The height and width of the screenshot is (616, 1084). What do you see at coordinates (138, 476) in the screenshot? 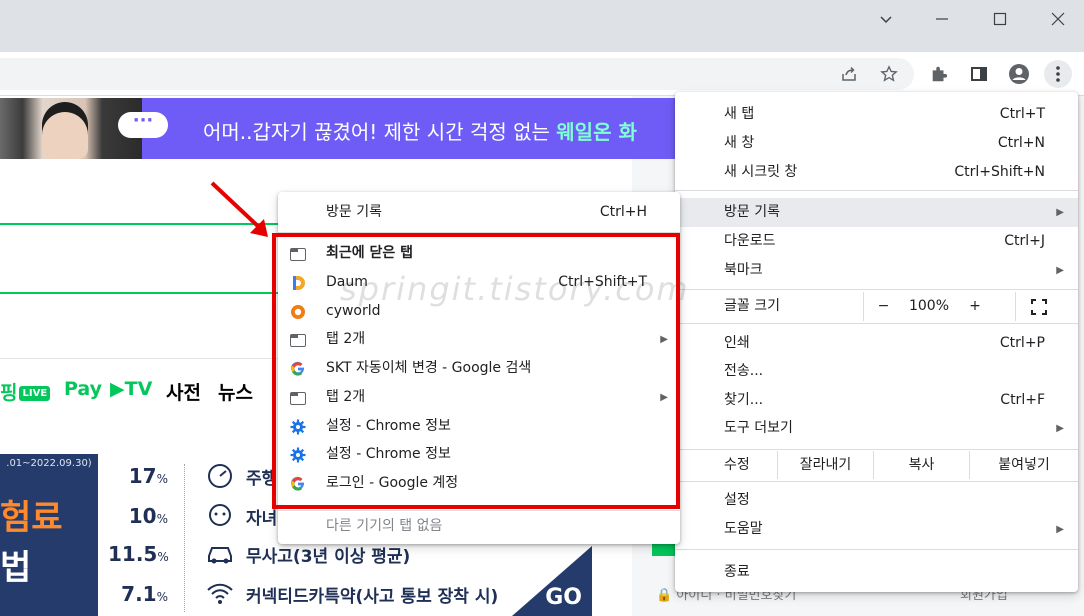
I see `ad-percent: 17%` at bounding box center [138, 476].